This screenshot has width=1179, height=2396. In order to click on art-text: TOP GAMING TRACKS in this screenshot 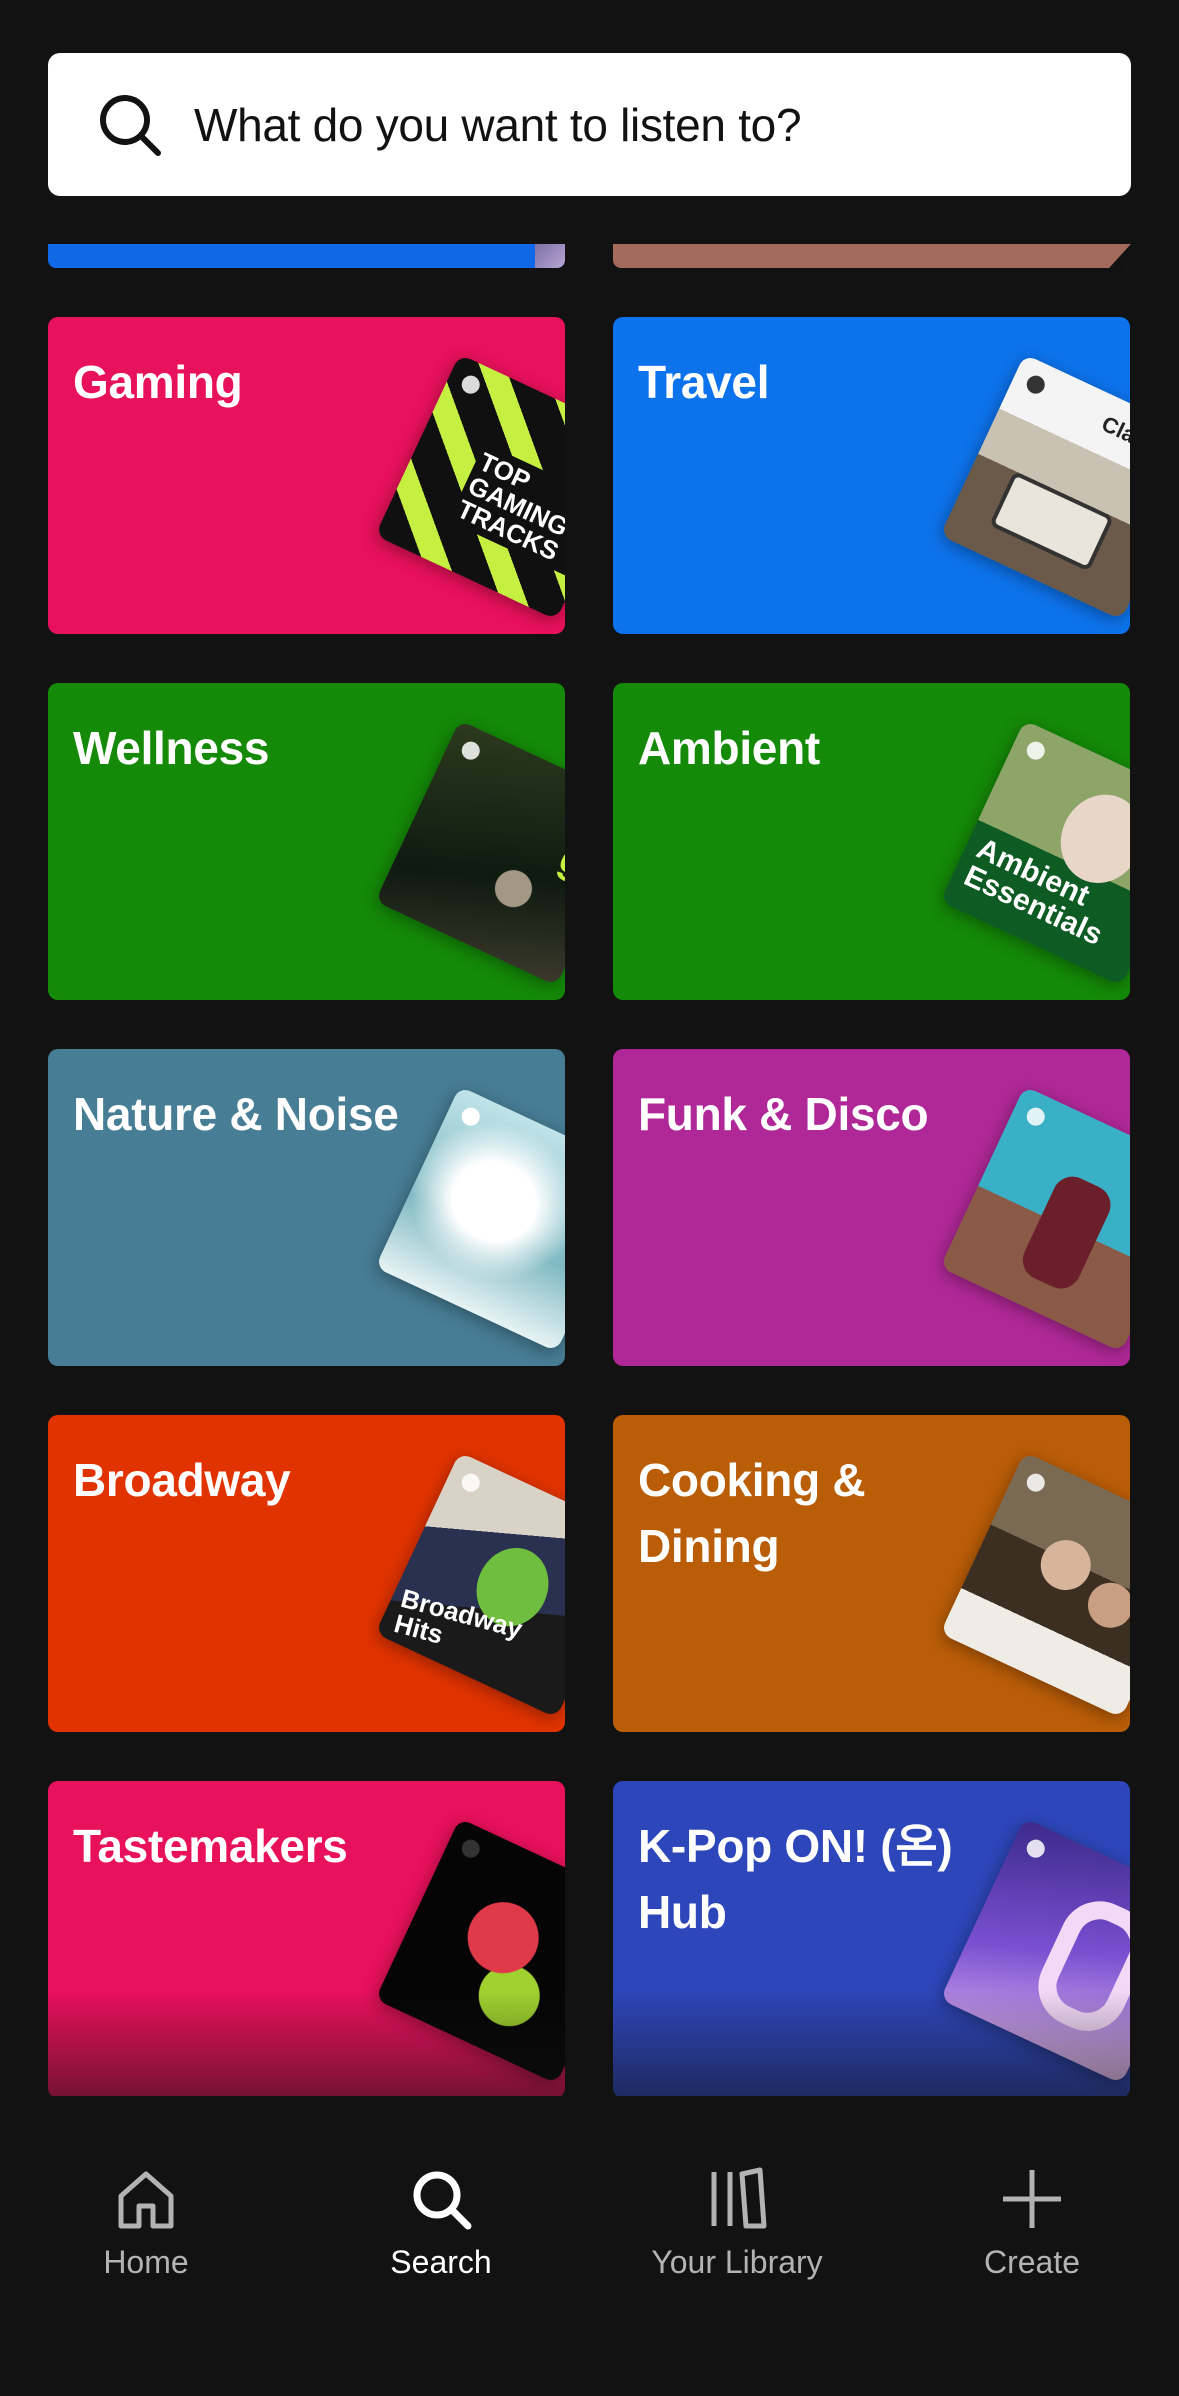, I will do `click(506, 509)`.